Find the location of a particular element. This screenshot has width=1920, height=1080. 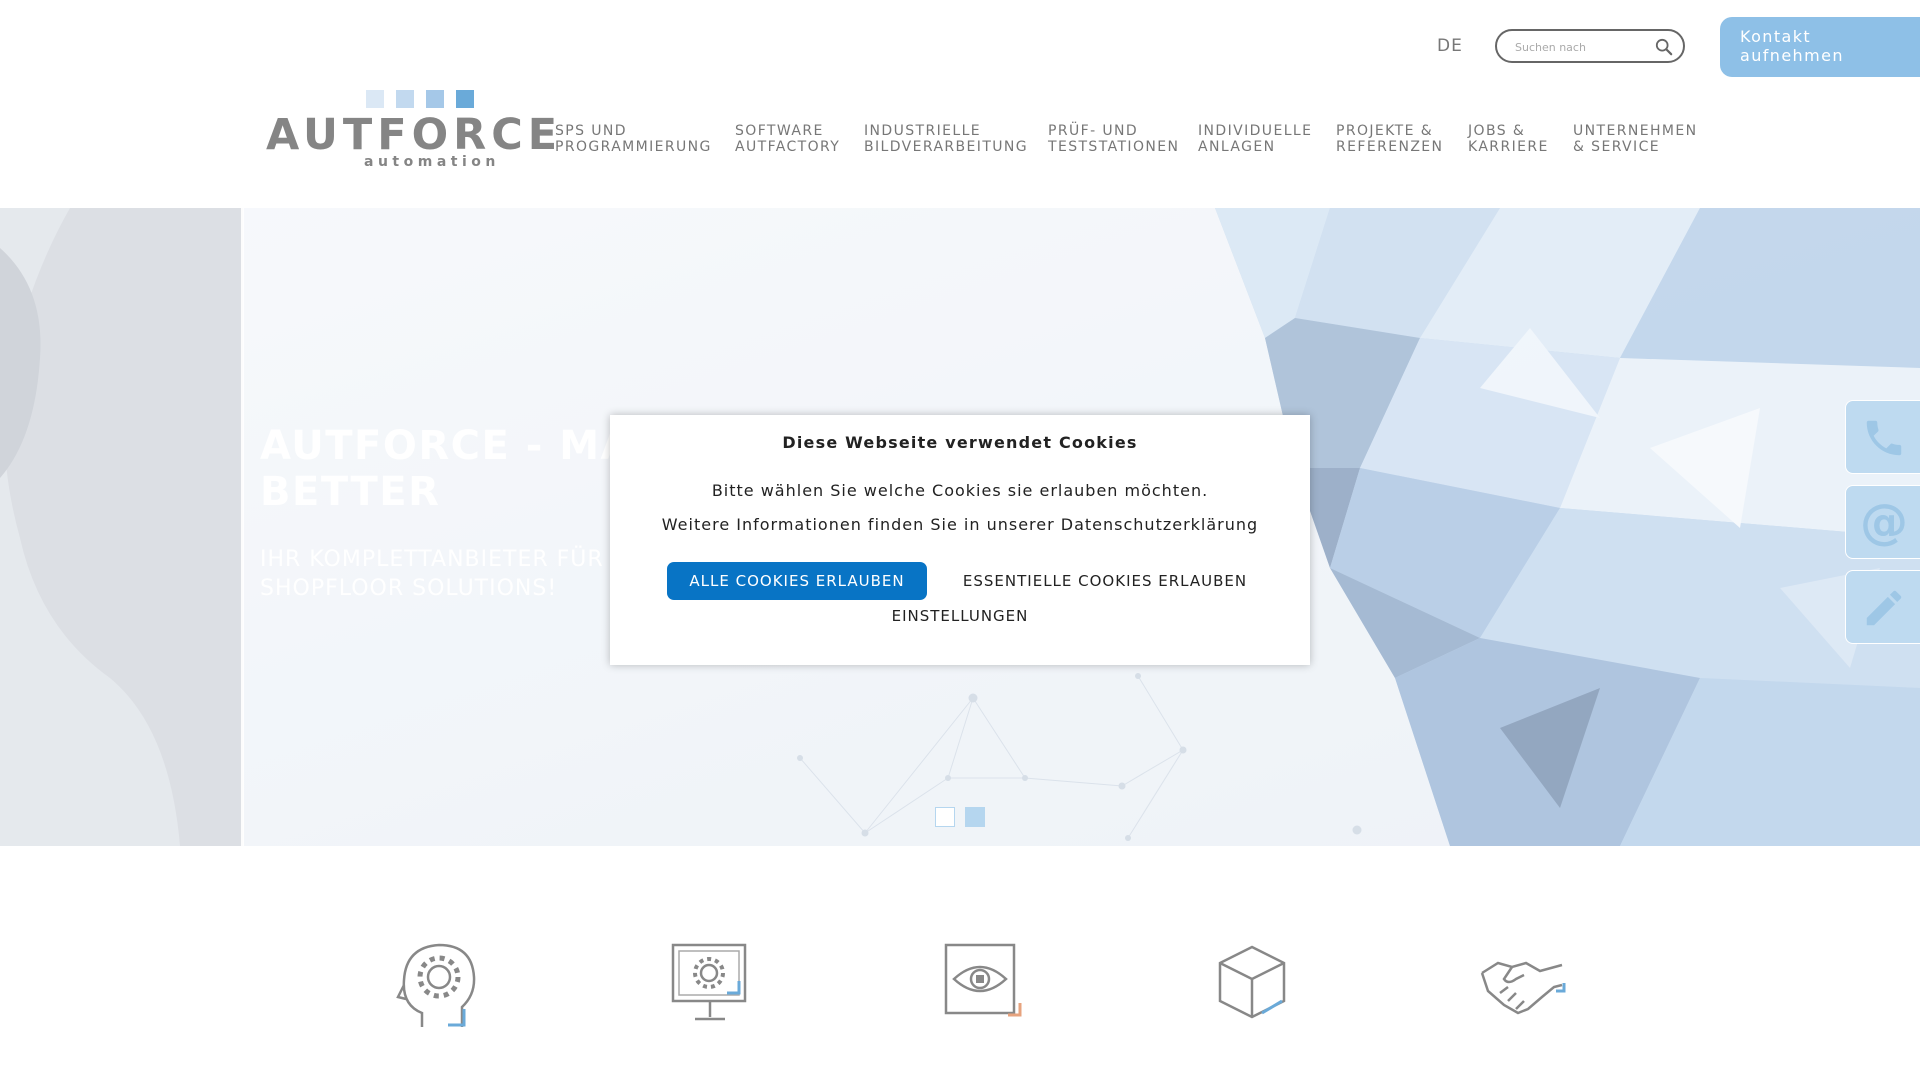

logo-wordmark: AUTFORCE is located at coordinates (414, 135).